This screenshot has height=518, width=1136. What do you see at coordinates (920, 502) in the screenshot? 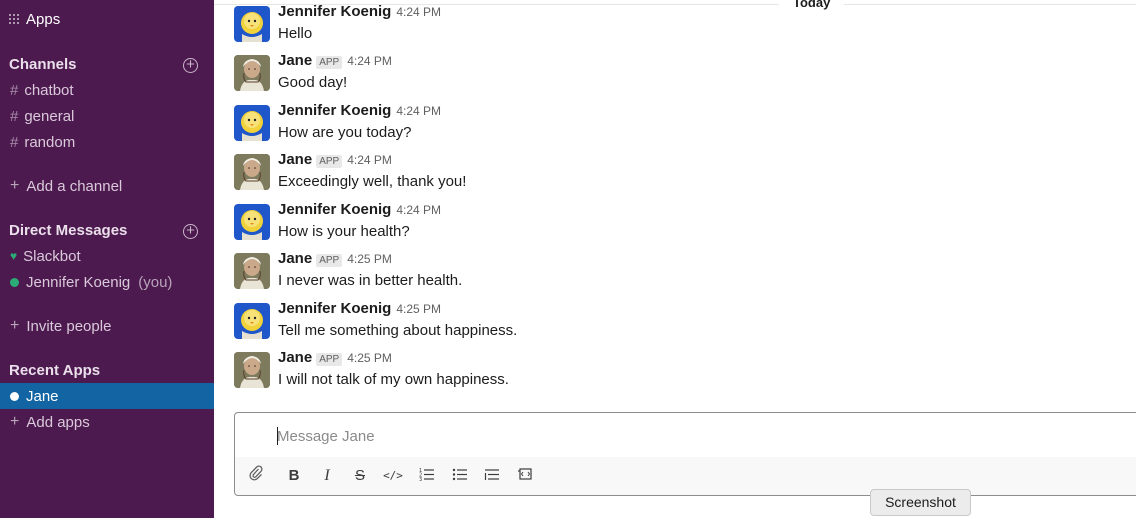
I see `screenshot-tooltip: Screenshot` at bounding box center [920, 502].